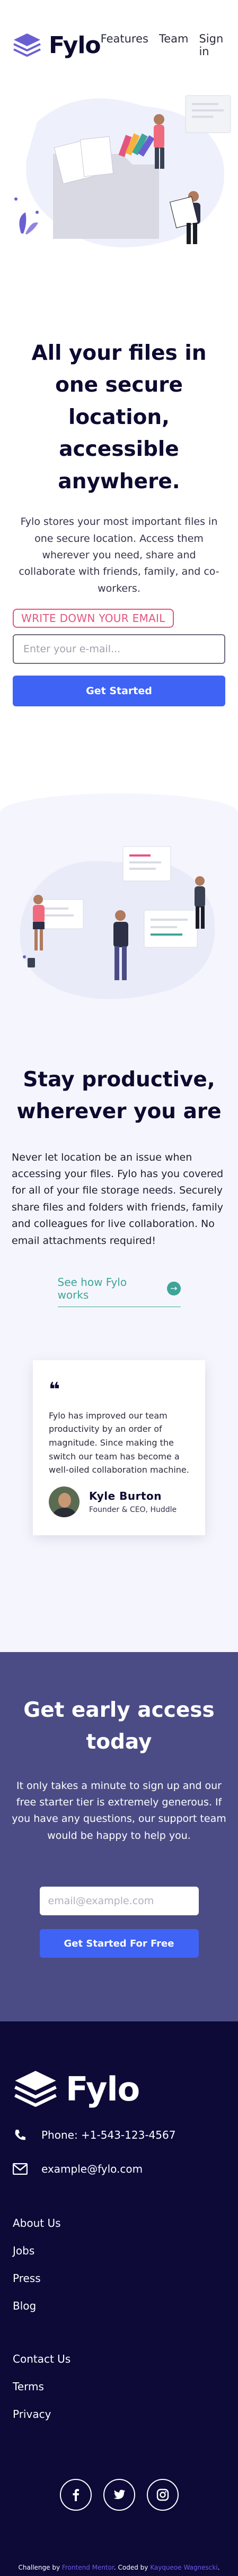 The width and height of the screenshot is (238, 2576). What do you see at coordinates (214, 45) in the screenshot?
I see `nav-sign-in: Sign in` at bounding box center [214, 45].